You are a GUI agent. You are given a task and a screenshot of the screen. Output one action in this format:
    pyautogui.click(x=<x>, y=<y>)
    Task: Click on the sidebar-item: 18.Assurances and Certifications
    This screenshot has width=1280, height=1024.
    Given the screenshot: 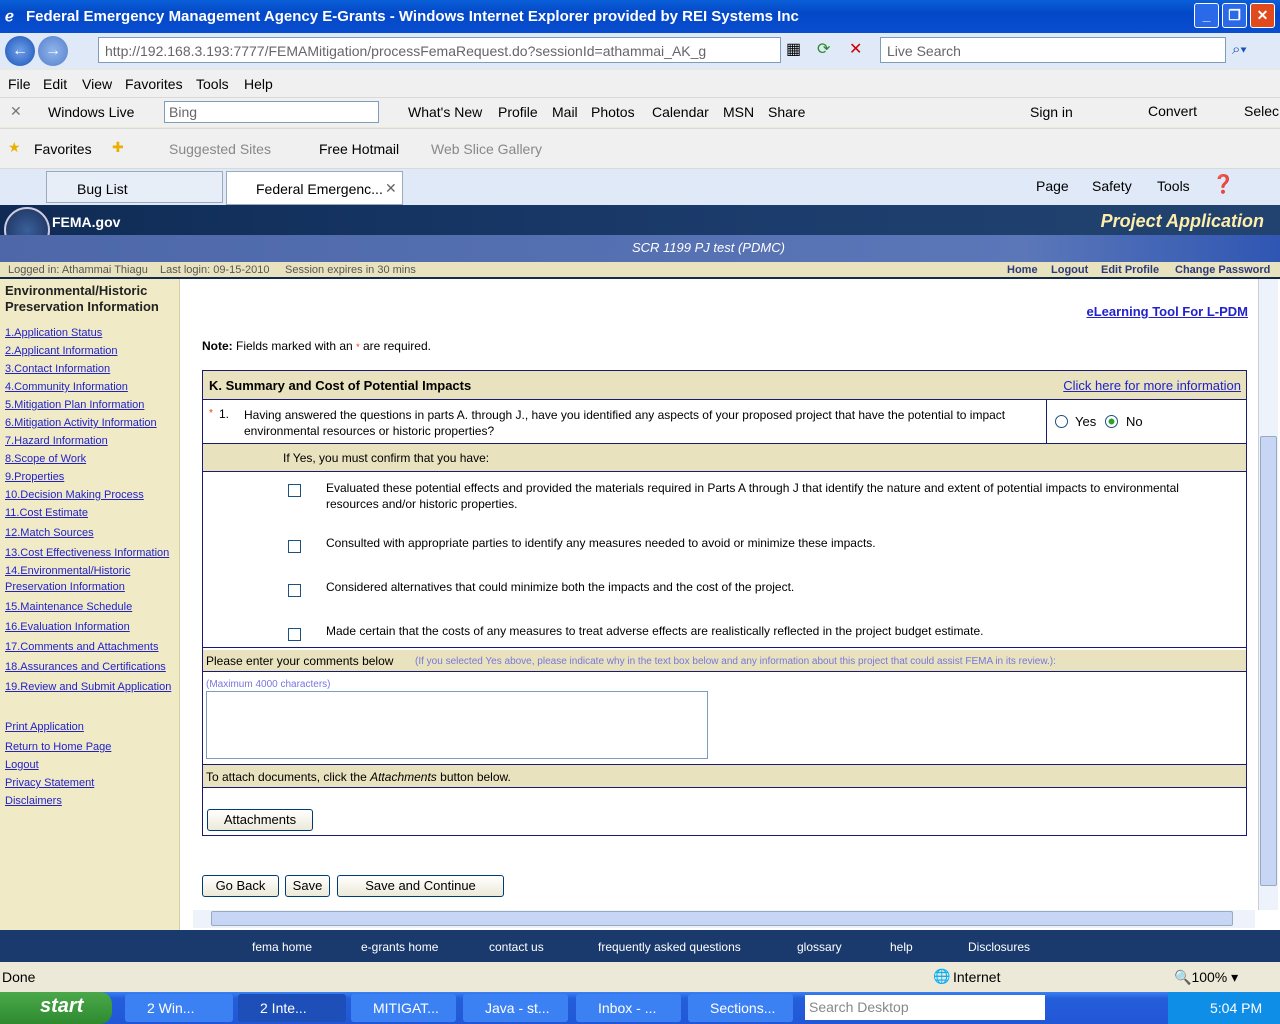 What is the action you would take?
    pyautogui.click(x=90, y=667)
    